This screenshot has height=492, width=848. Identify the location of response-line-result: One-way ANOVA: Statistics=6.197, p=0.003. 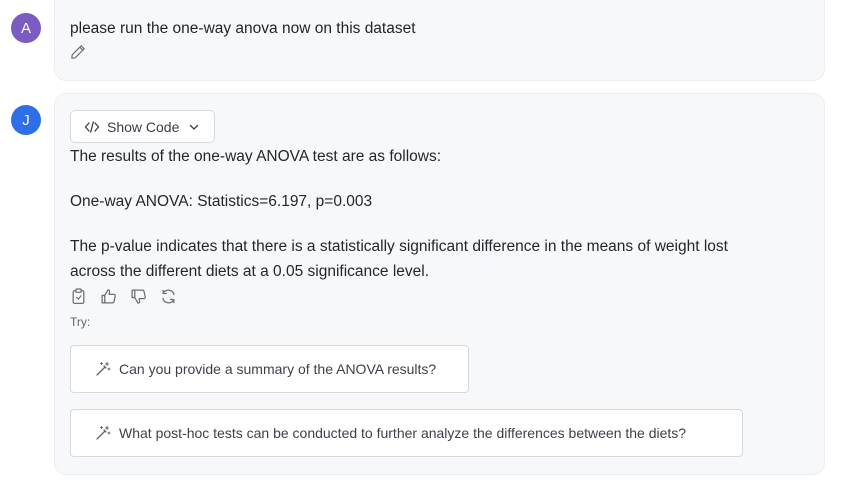
(221, 201).